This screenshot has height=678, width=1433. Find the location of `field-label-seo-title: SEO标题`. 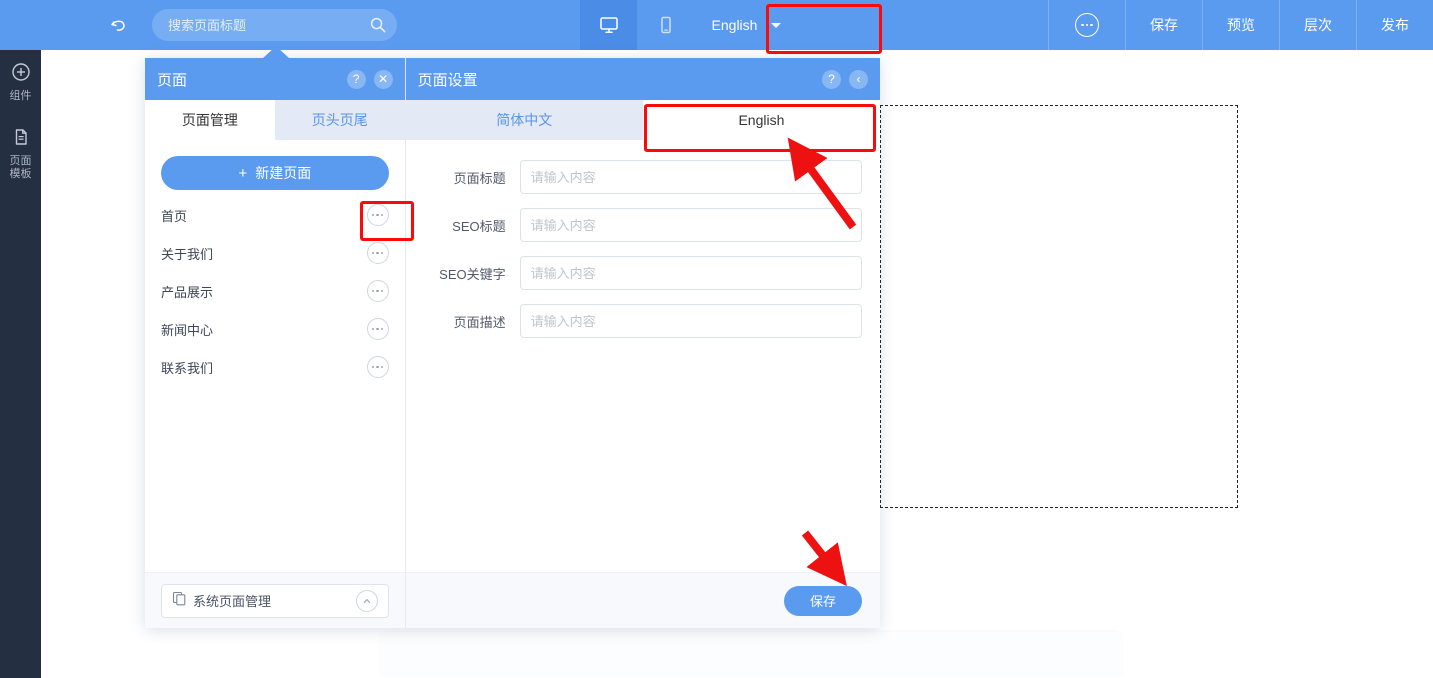

field-label-seo-title: SEO标题 is located at coordinates (479, 226).